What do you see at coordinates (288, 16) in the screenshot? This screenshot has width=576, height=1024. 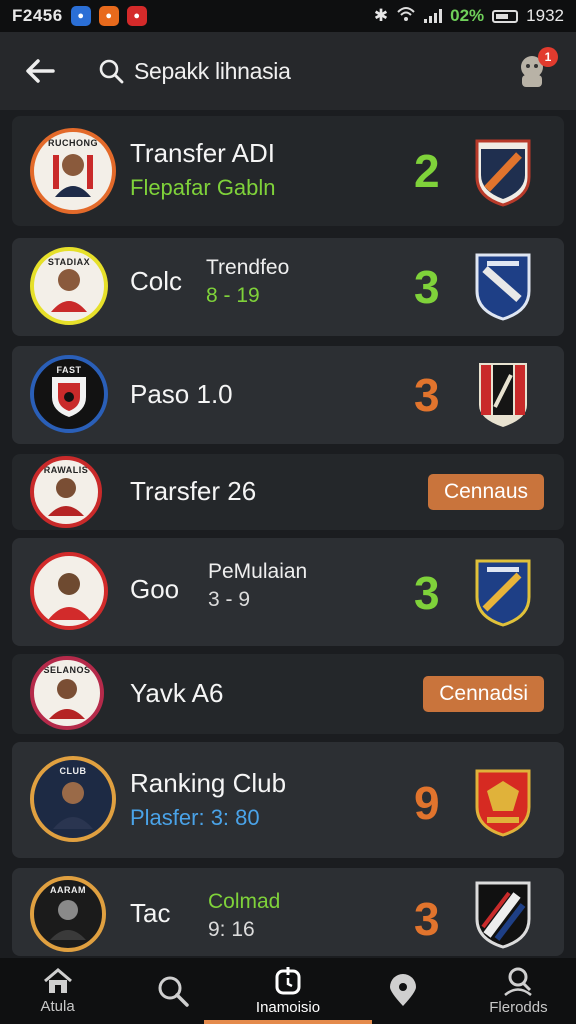 I see `status-bar: F2456 ● ● ● ✱ 02% 1932` at bounding box center [288, 16].